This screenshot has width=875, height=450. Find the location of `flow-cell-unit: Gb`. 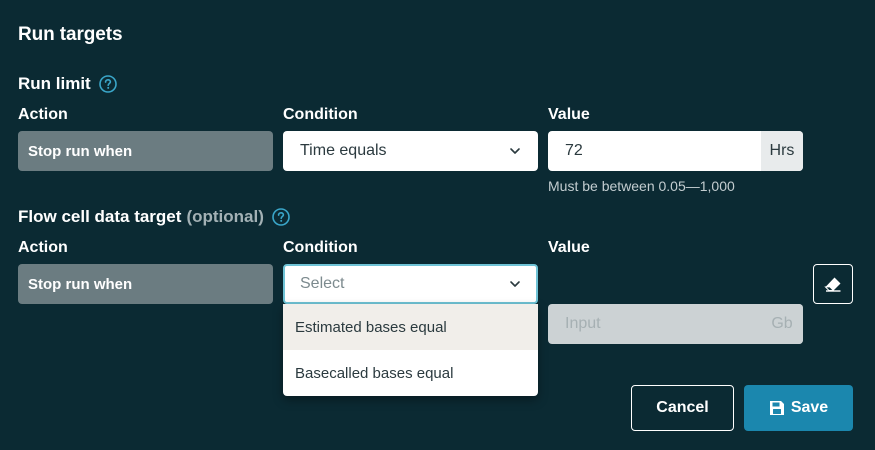

flow-cell-unit: Gb is located at coordinates (782, 324).